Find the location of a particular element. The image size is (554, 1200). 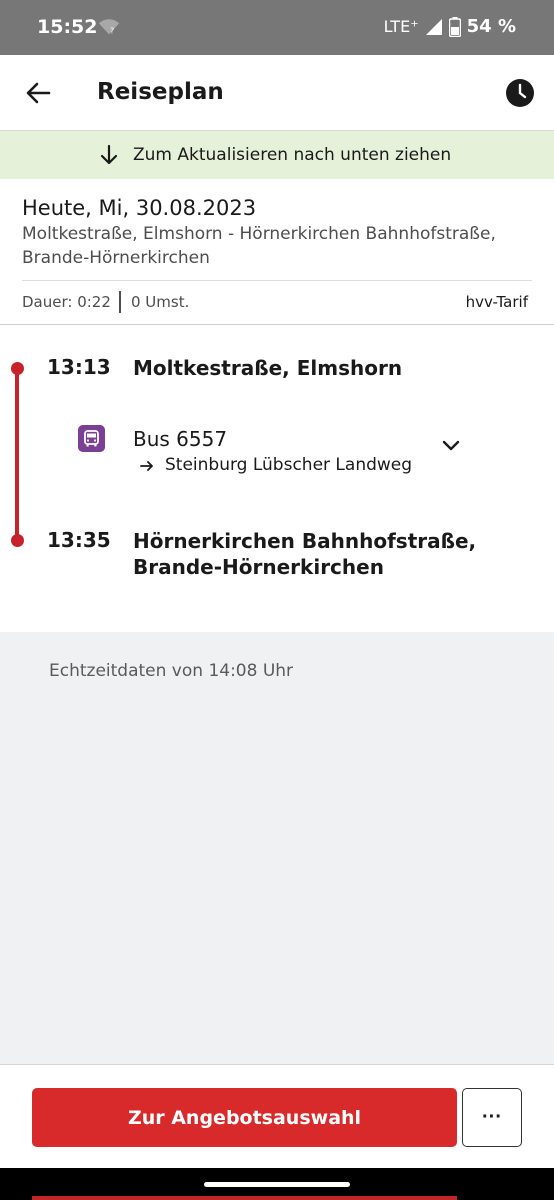

signal-icon is located at coordinates (433, 26).